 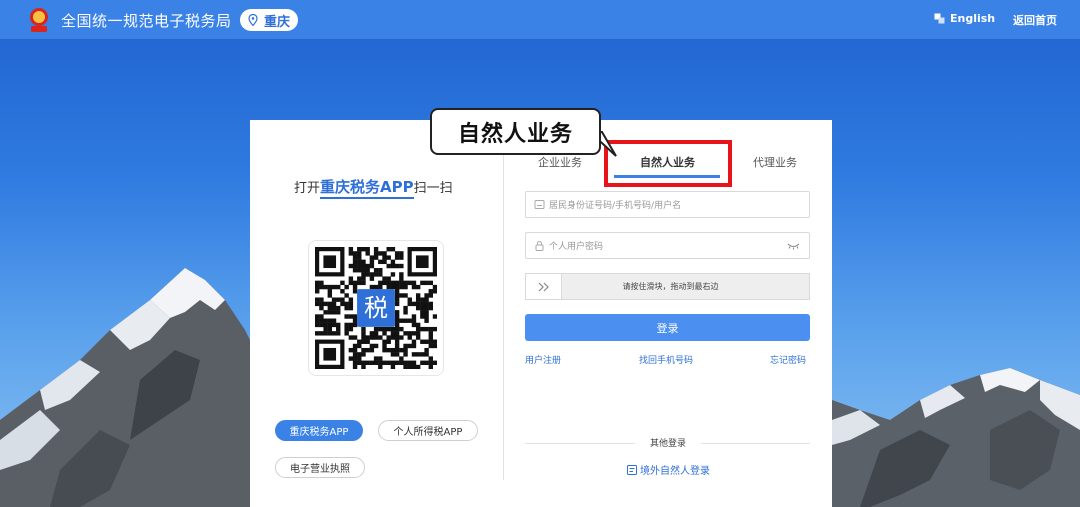 What do you see at coordinates (788, 359) in the screenshot?
I see `forgot-password-link: 忘记密码` at bounding box center [788, 359].